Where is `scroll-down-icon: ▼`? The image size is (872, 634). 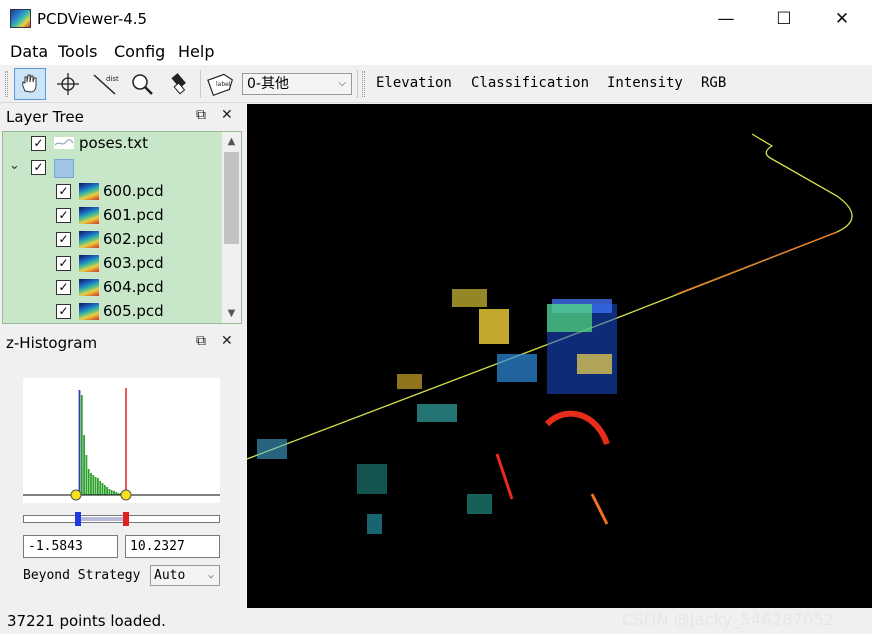 scroll-down-icon: ▼ is located at coordinates (231, 313).